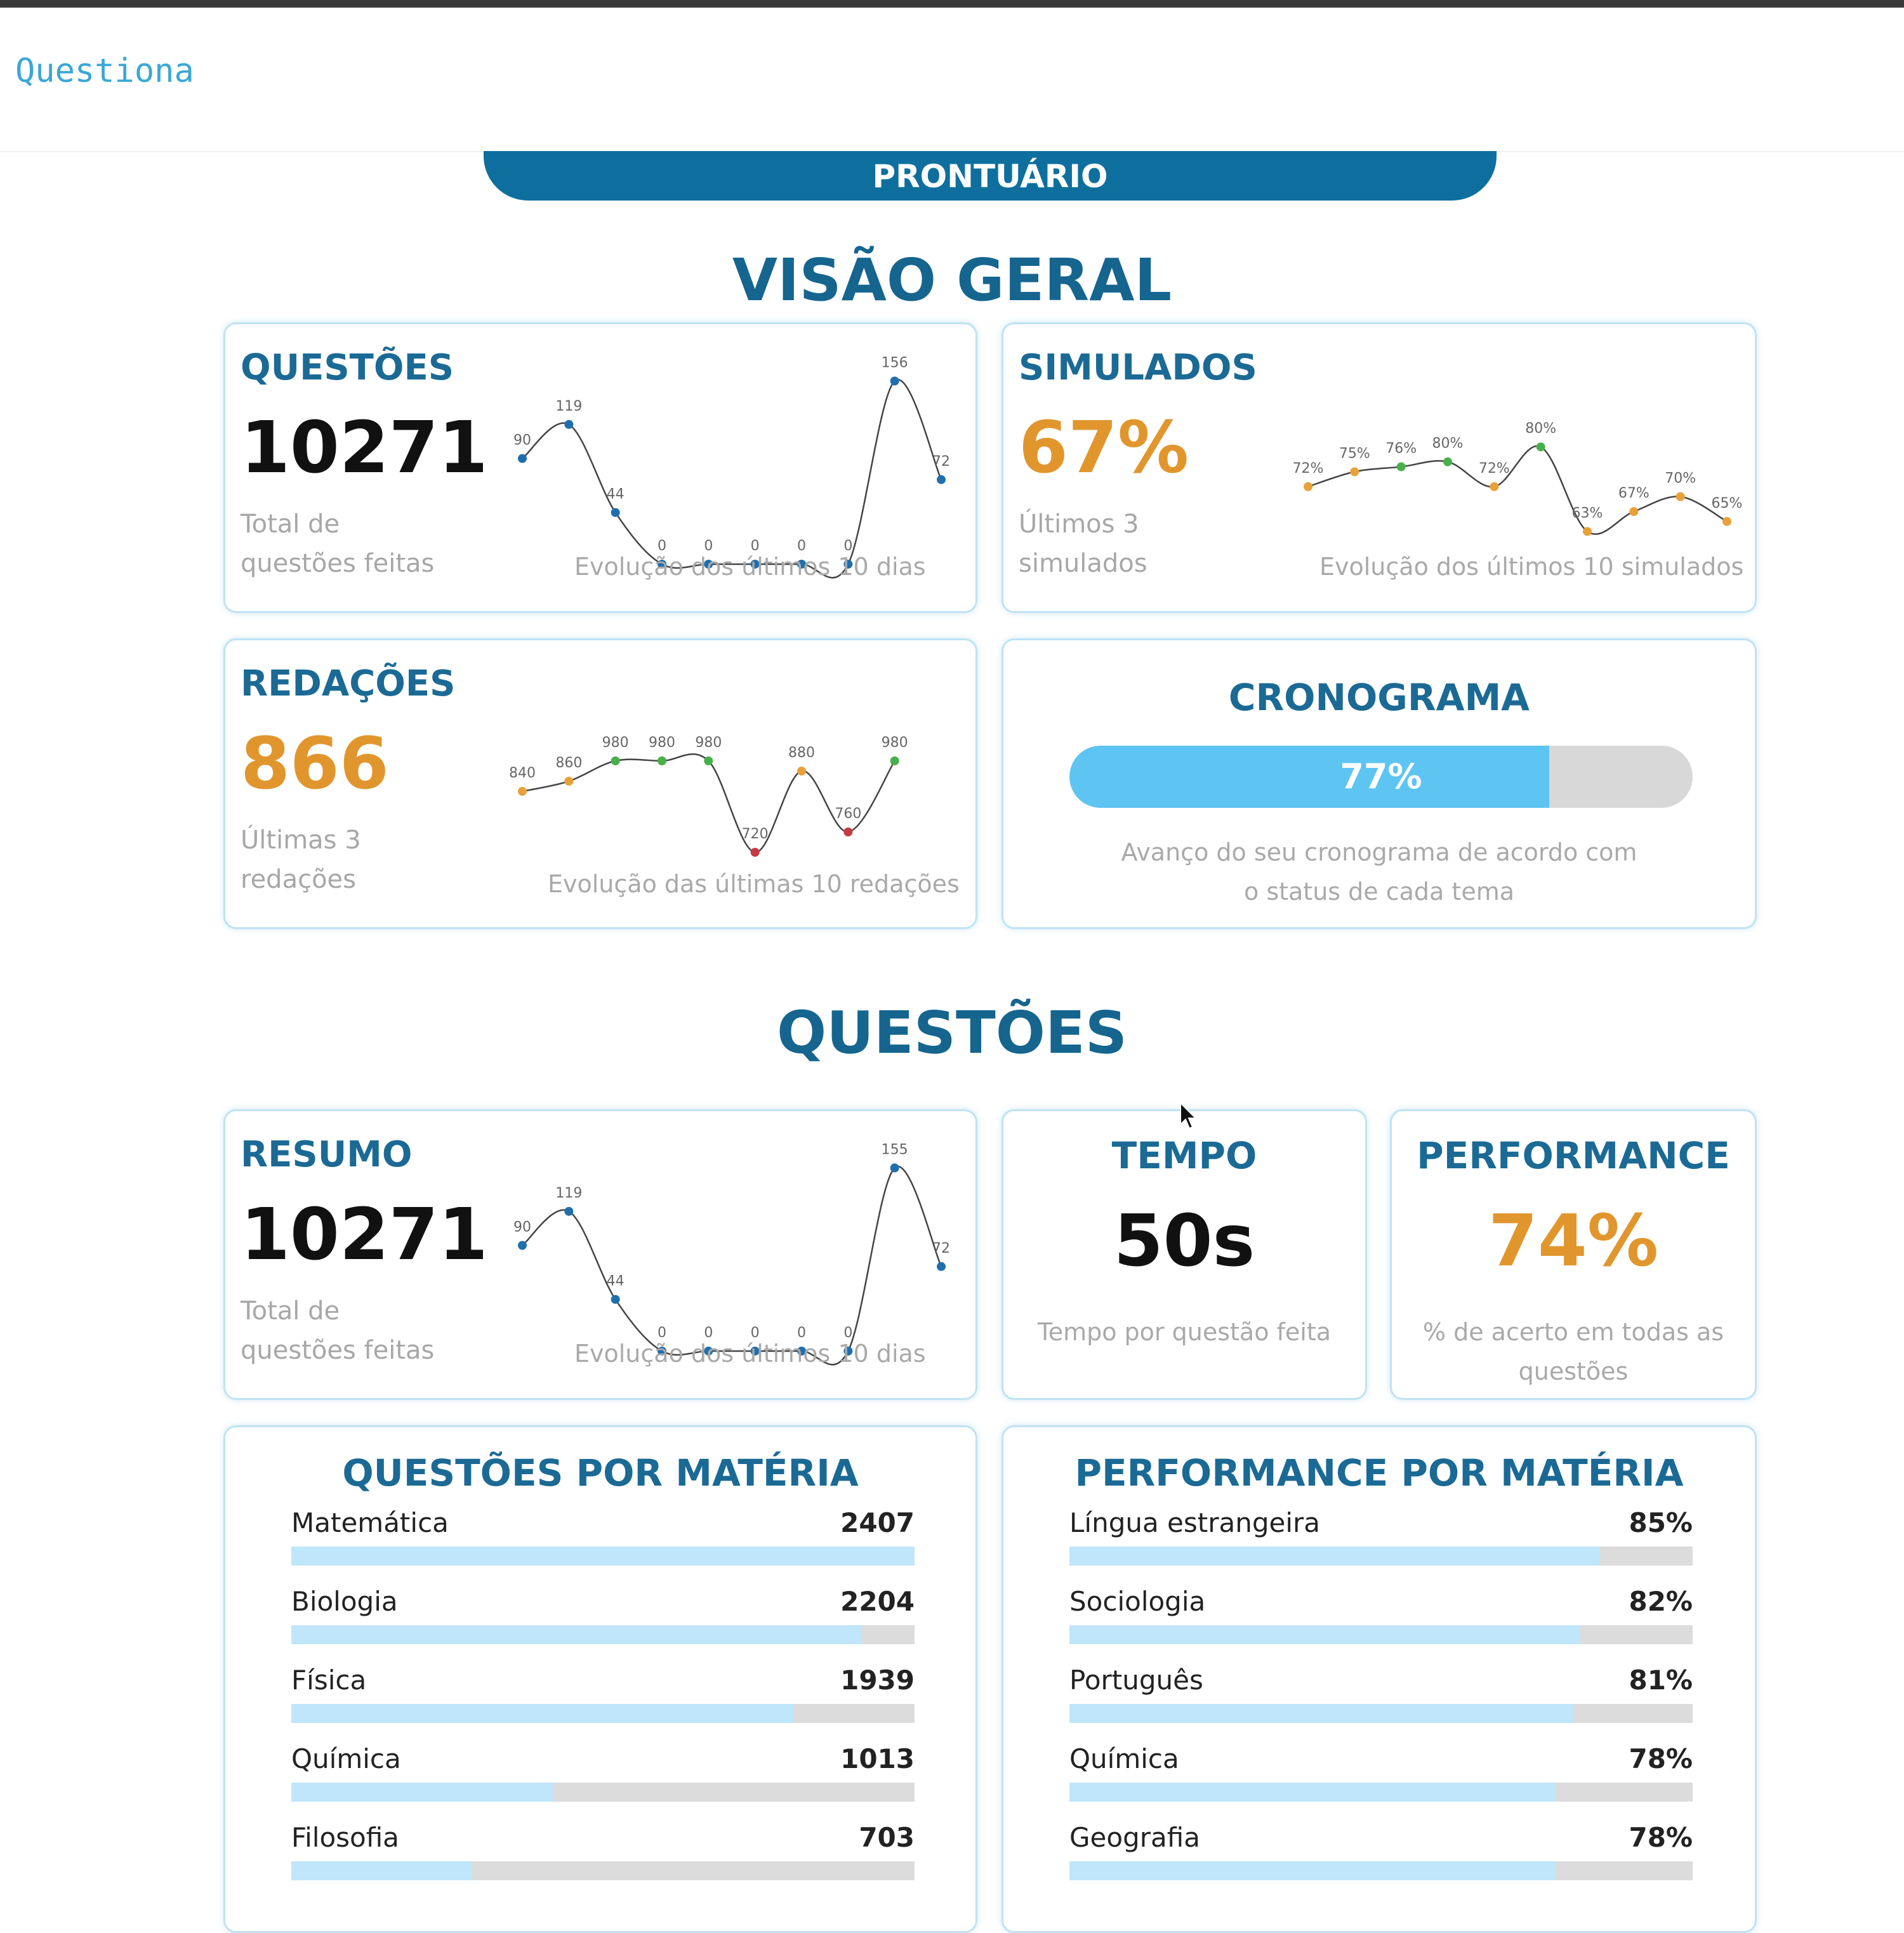  What do you see at coordinates (731, 467) in the screenshot?
I see `questoes-sparkline: 90 119 44 0 0 0 0 0 156 72` at bounding box center [731, 467].